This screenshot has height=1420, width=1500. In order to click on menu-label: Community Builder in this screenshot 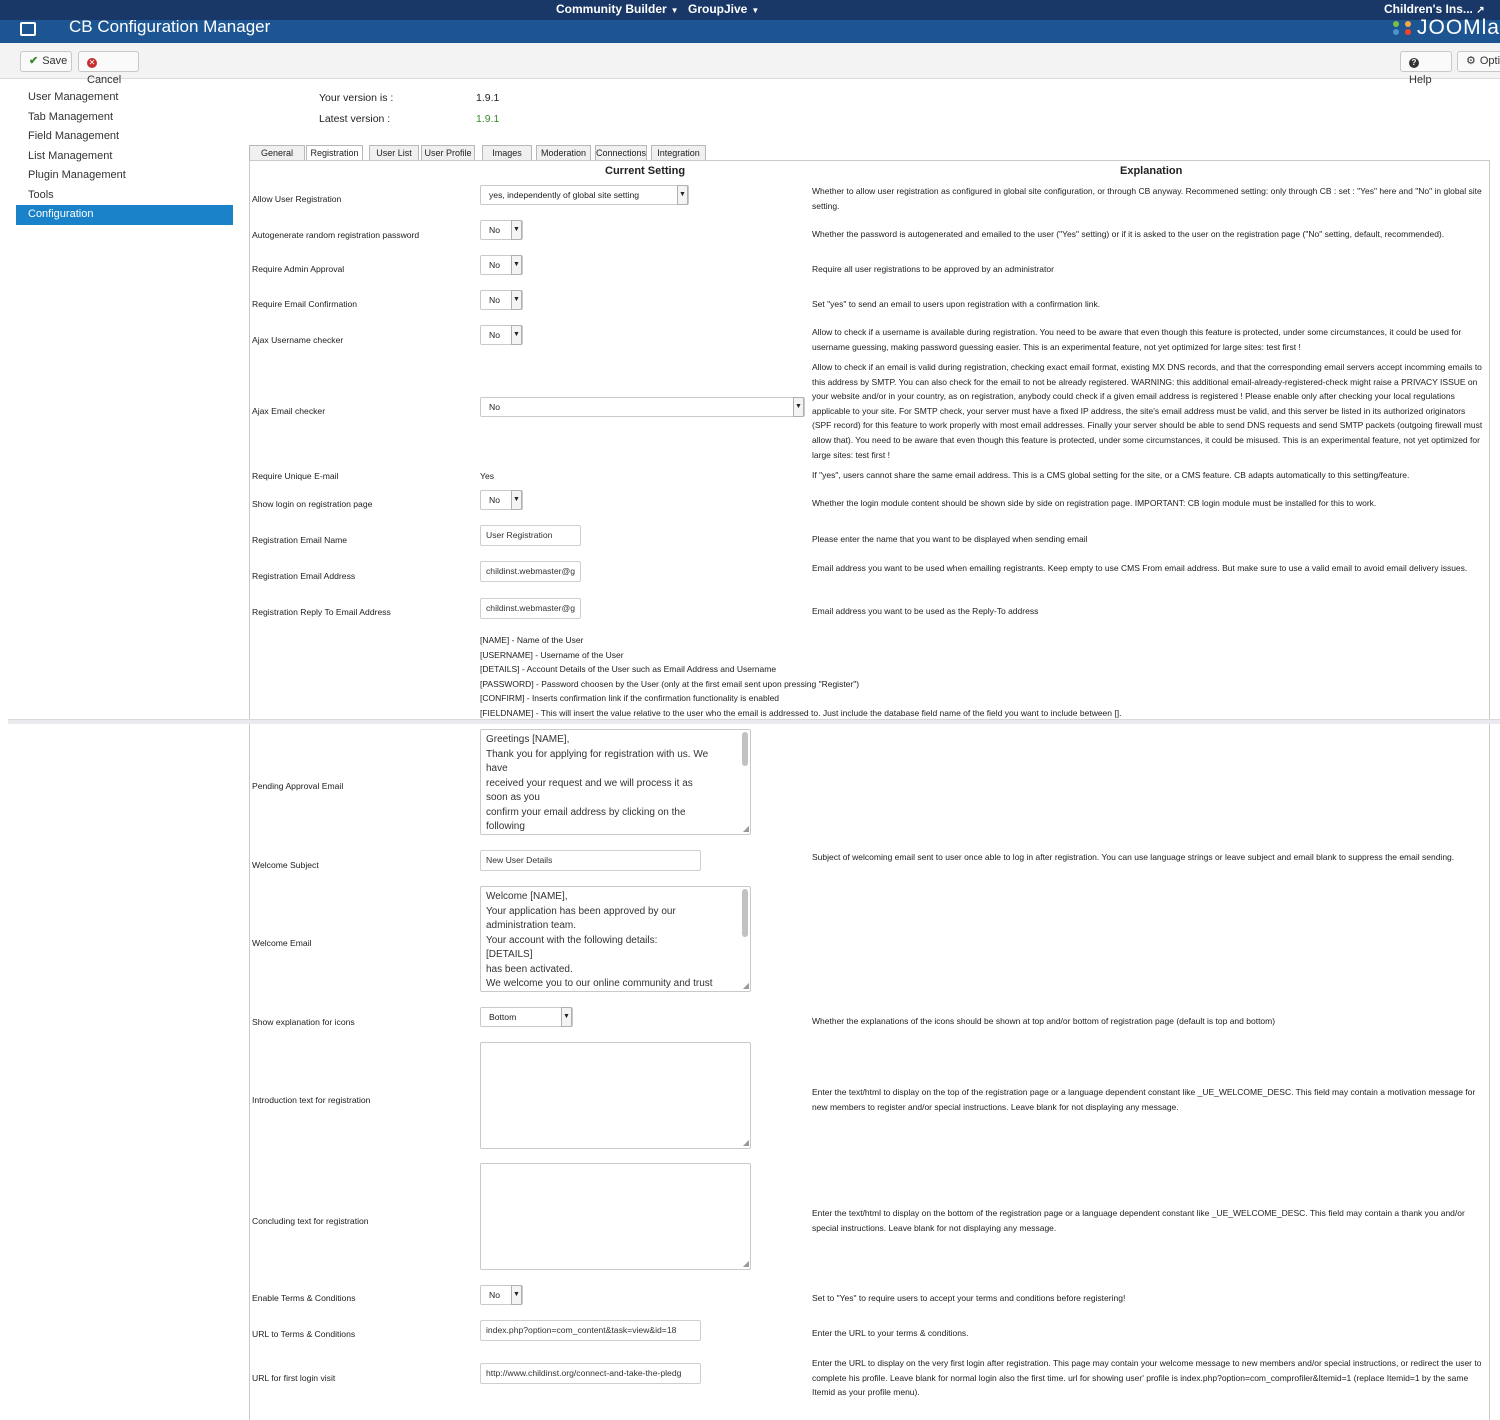, I will do `click(611, 9)`.